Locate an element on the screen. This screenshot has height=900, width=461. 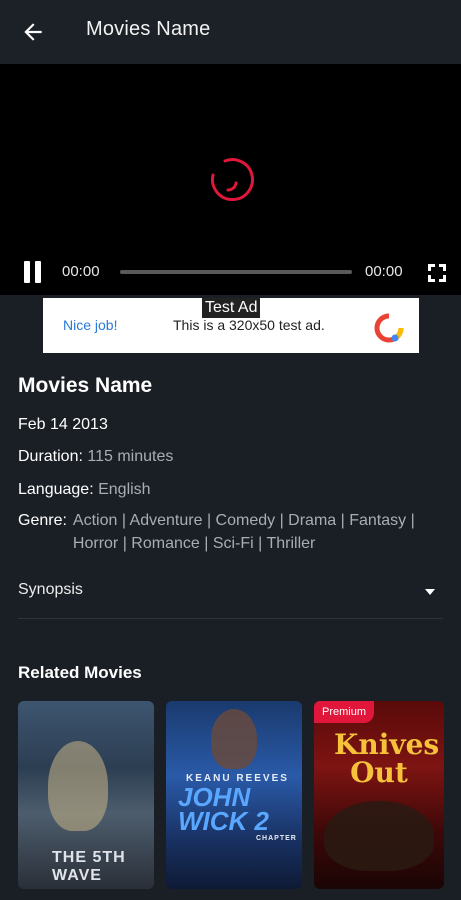
synopsis-dropdown: Synopsis is located at coordinates (230, 595).